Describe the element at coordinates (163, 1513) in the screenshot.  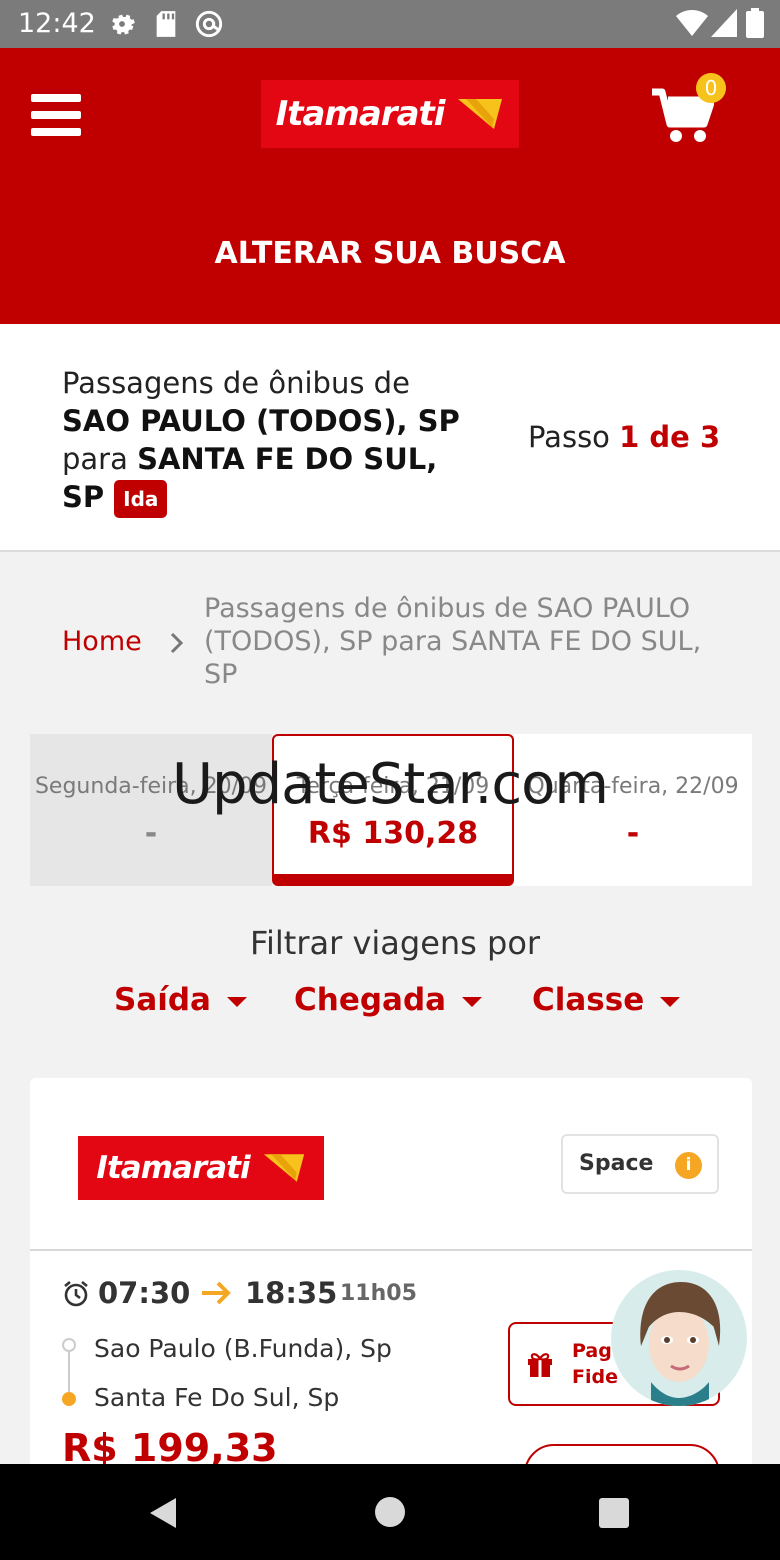
I see `back-icon` at that location.